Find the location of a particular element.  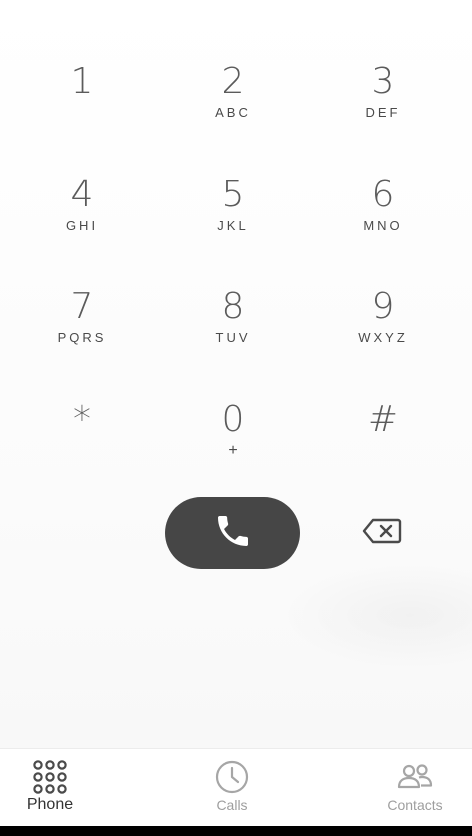

background-shade is located at coordinates (376, 615).